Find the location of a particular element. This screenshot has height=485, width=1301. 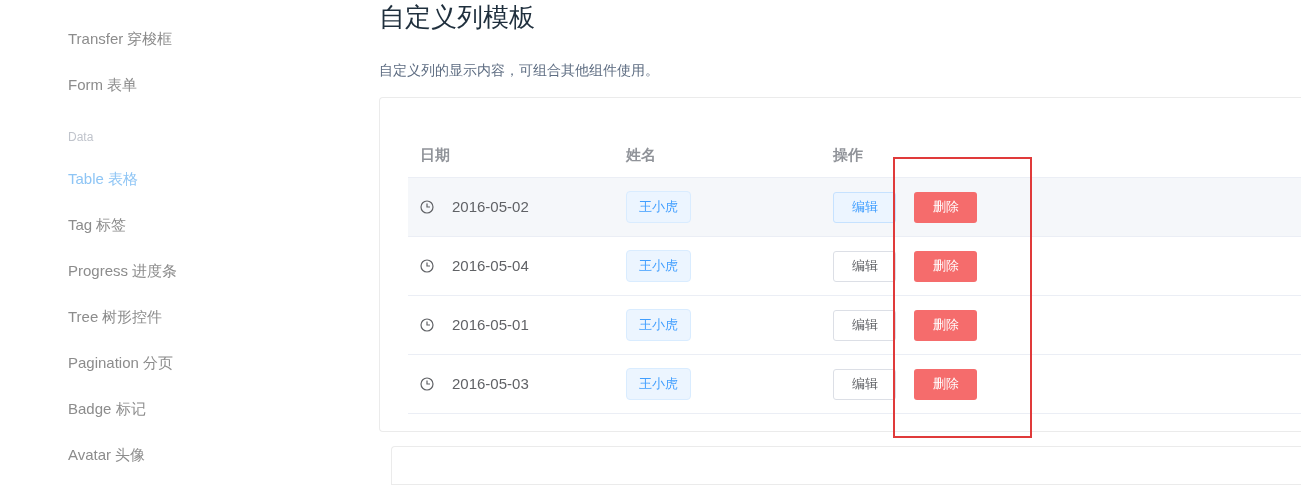

description: 自定义列的显示内容，可组合其他组件使用。 is located at coordinates (519, 70).